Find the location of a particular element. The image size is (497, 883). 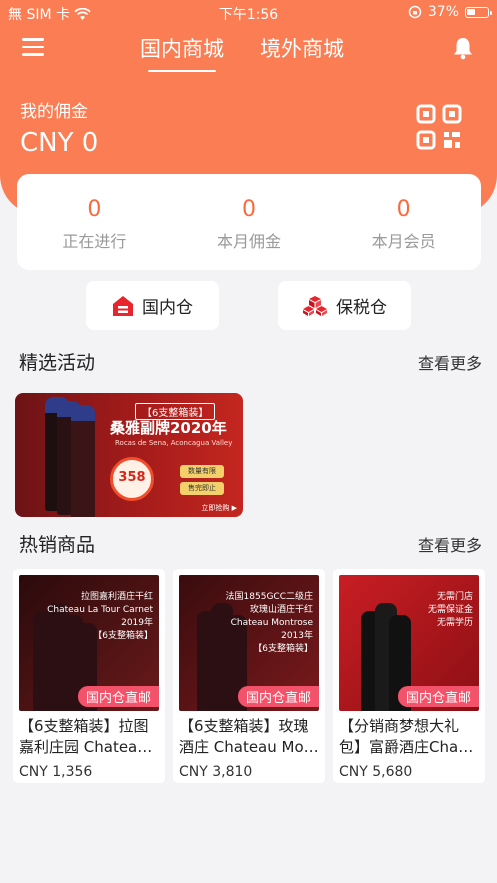

banner-subtitle: Rocas de Sena, Aconcagua Valley is located at coordinates (174, 443).